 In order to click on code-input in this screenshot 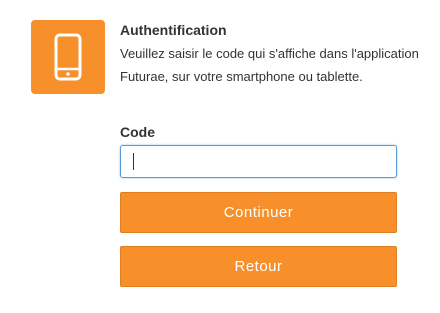, I will do `click(258, 161)`.